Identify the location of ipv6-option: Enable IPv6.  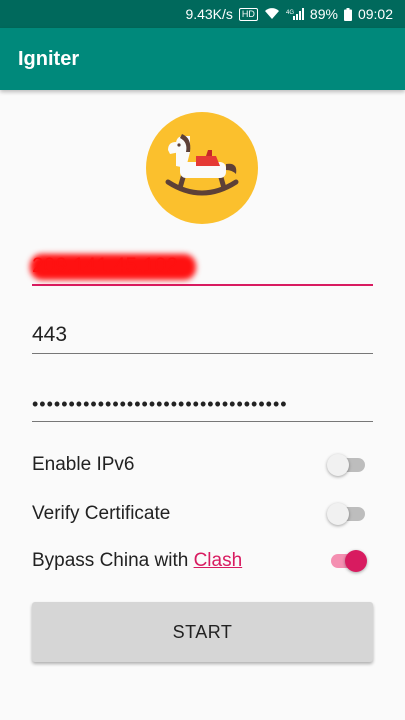
(202, 465).